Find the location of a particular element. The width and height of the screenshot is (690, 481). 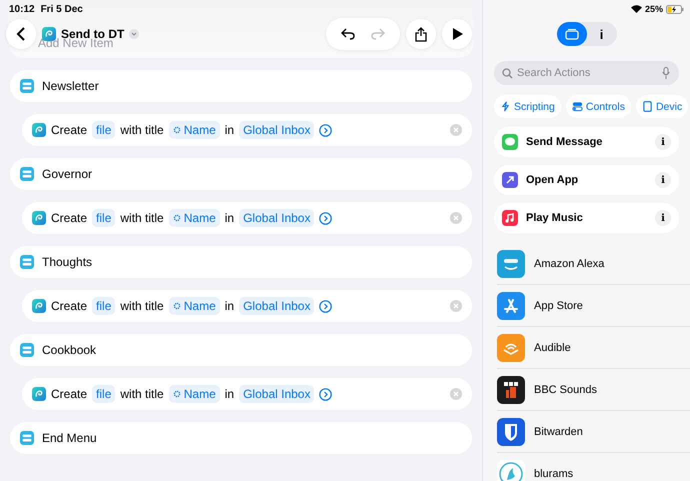

app-row: App Store is located at coordinates (593, 306).